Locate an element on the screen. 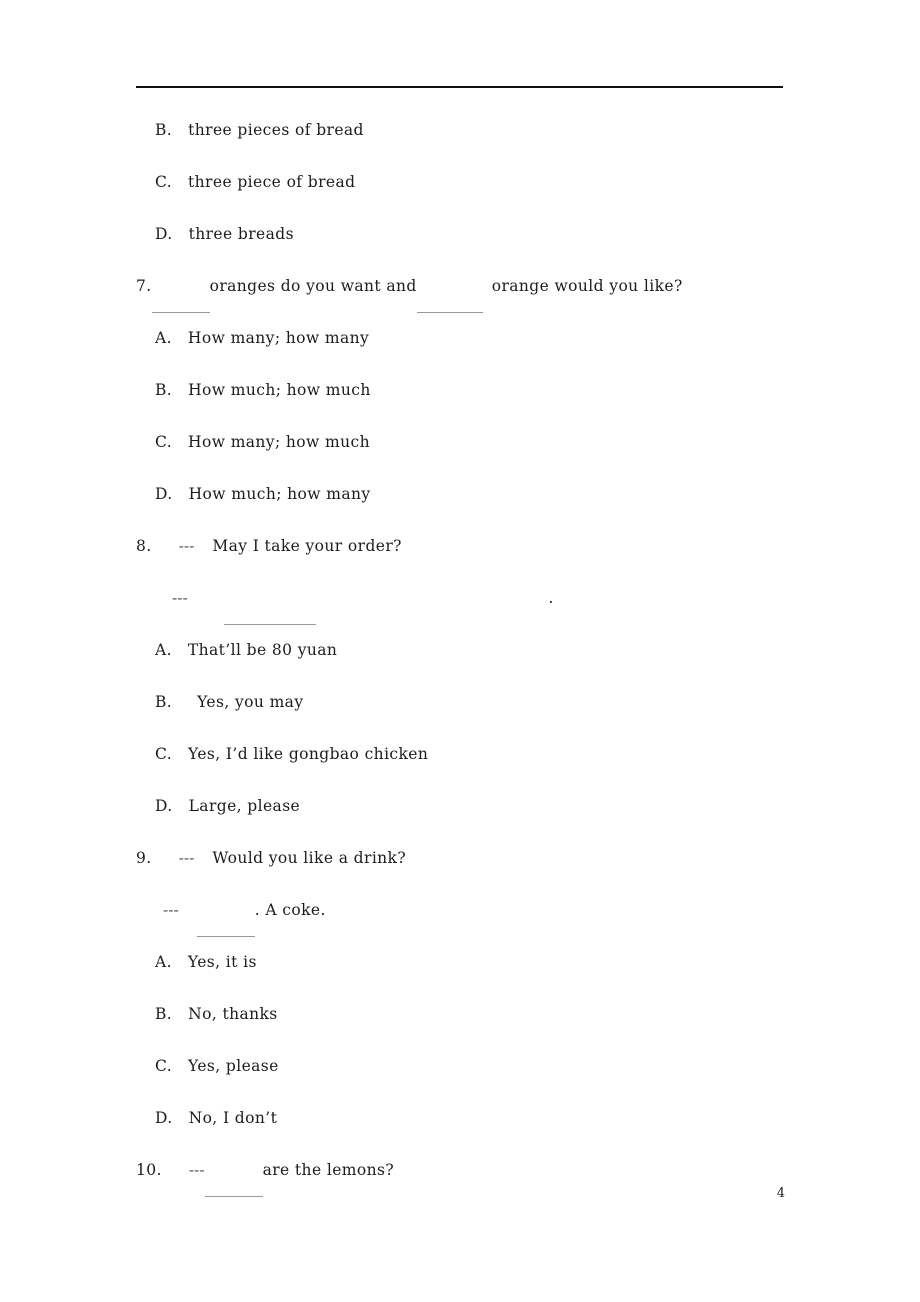  option-text: How many; how many is located at coordinates (278, 338).